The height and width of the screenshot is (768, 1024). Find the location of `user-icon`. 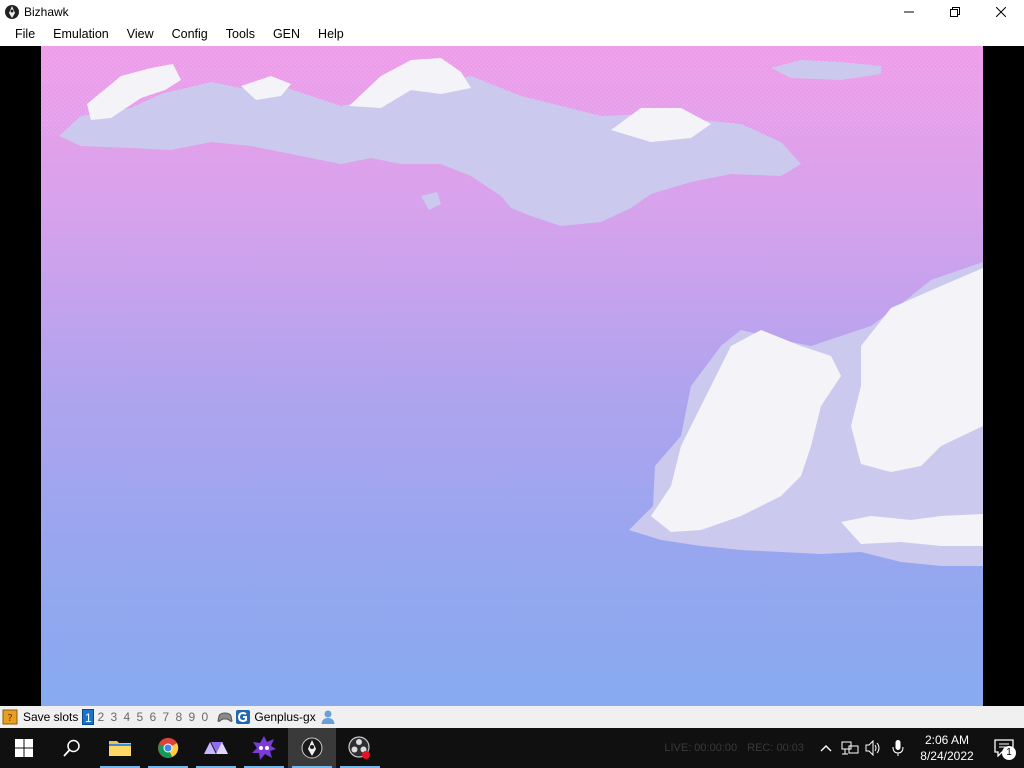

user-icon is located at coordinates (328, 717).